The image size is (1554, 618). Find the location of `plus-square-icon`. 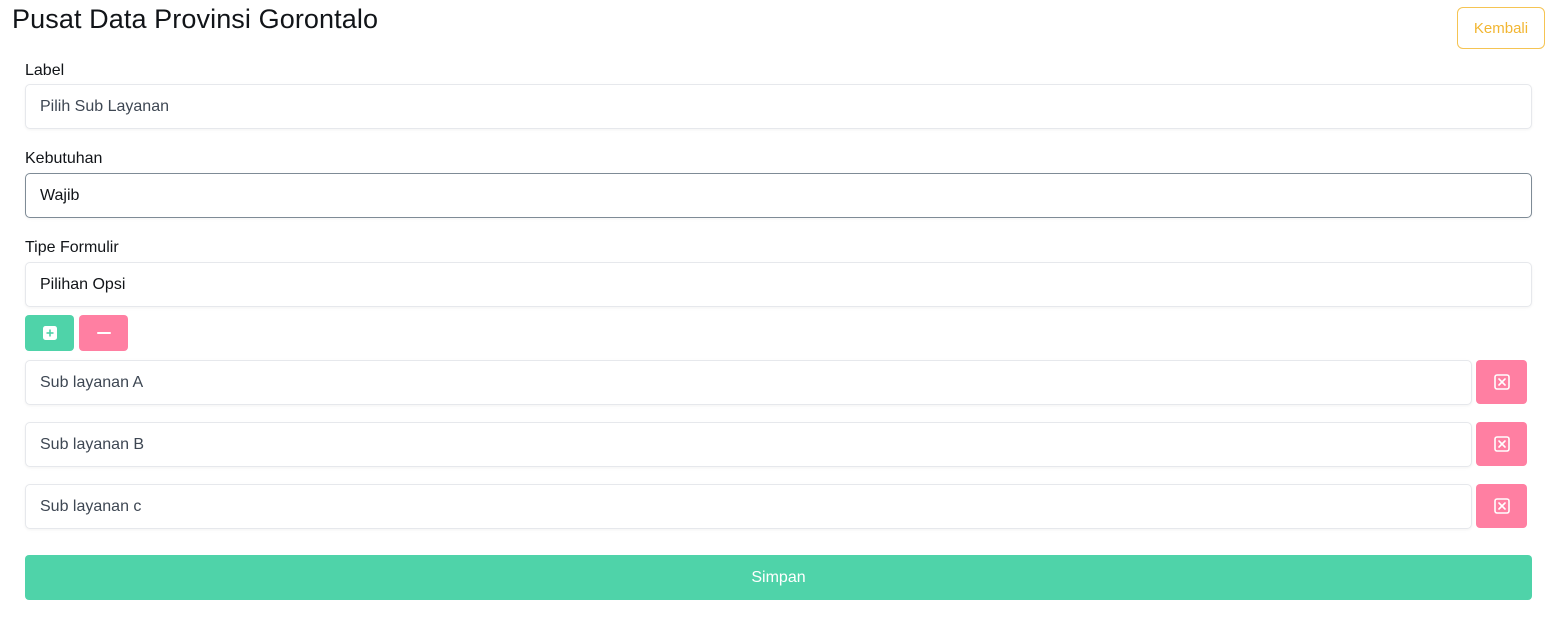

plus-square-icon is located at coordinates (49, 333).